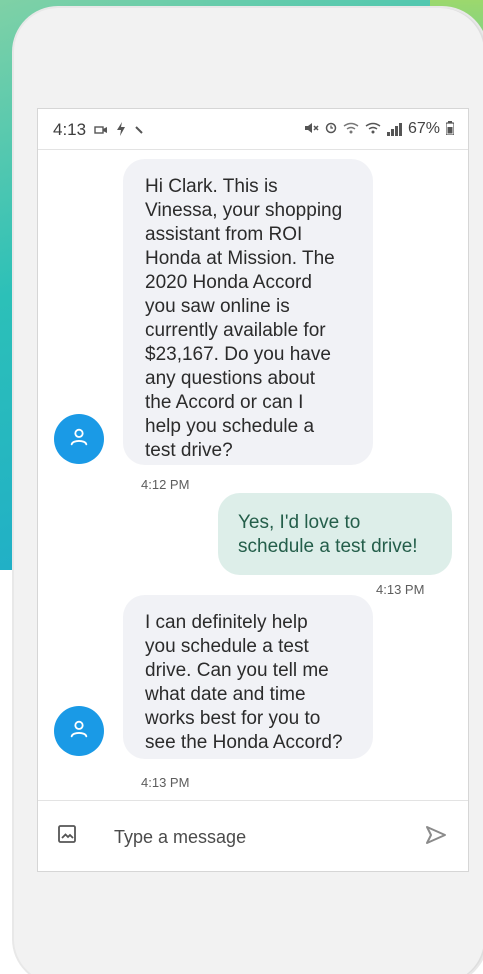 This screenshot has height=974, width=483. I want to click on image-icon, so click(67, 836).